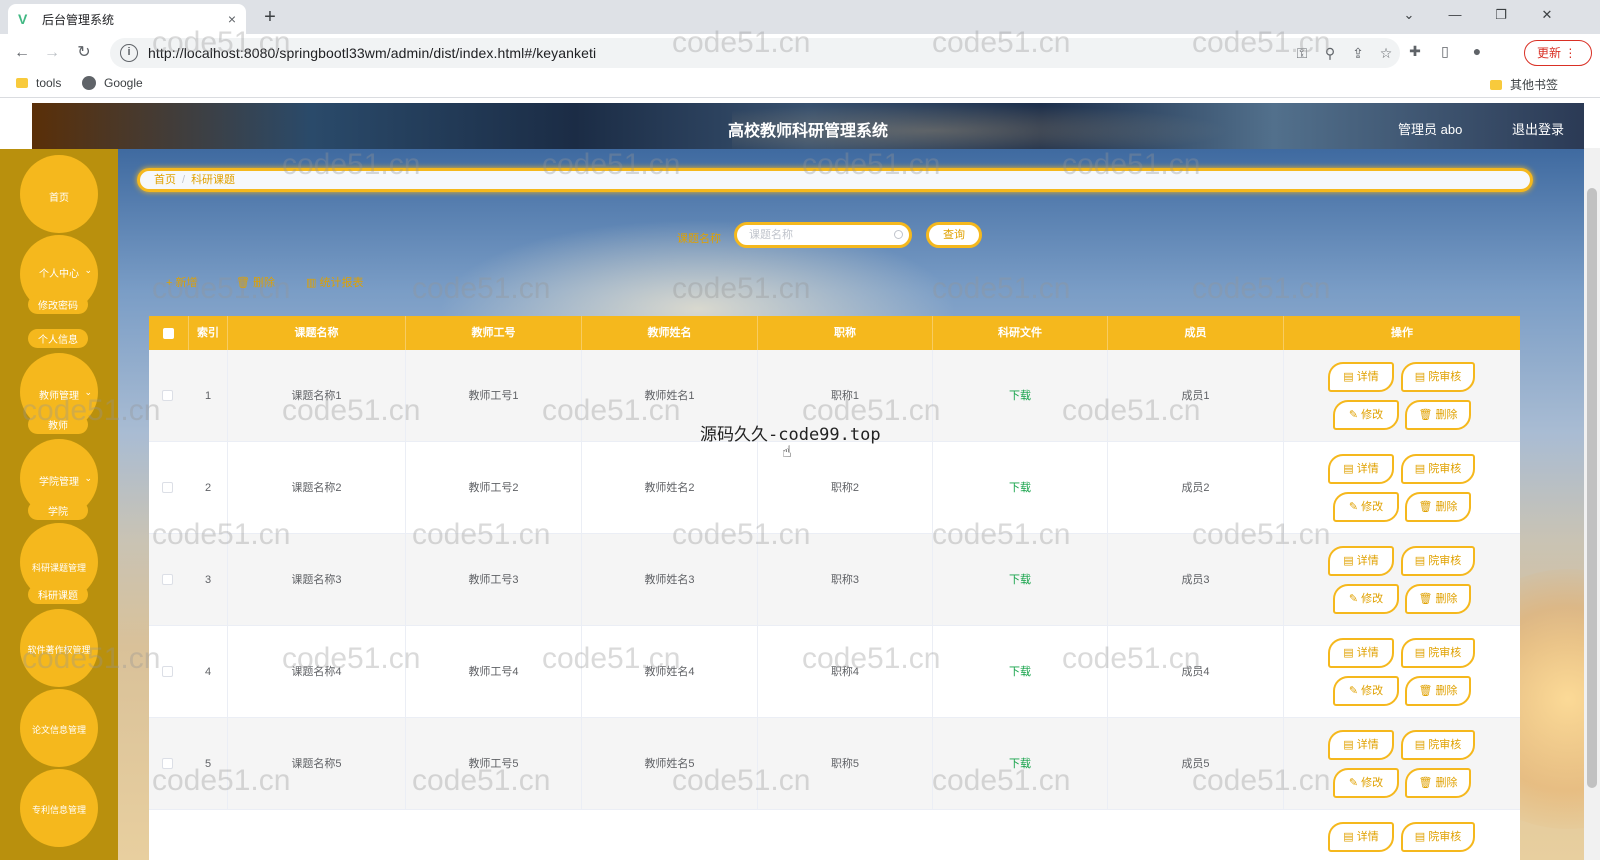 The image size is (1600, 860). Describe the element at coordinates (1524, 84) in the screenshot. I see `other-bookmarks: 其他书签` at that location.